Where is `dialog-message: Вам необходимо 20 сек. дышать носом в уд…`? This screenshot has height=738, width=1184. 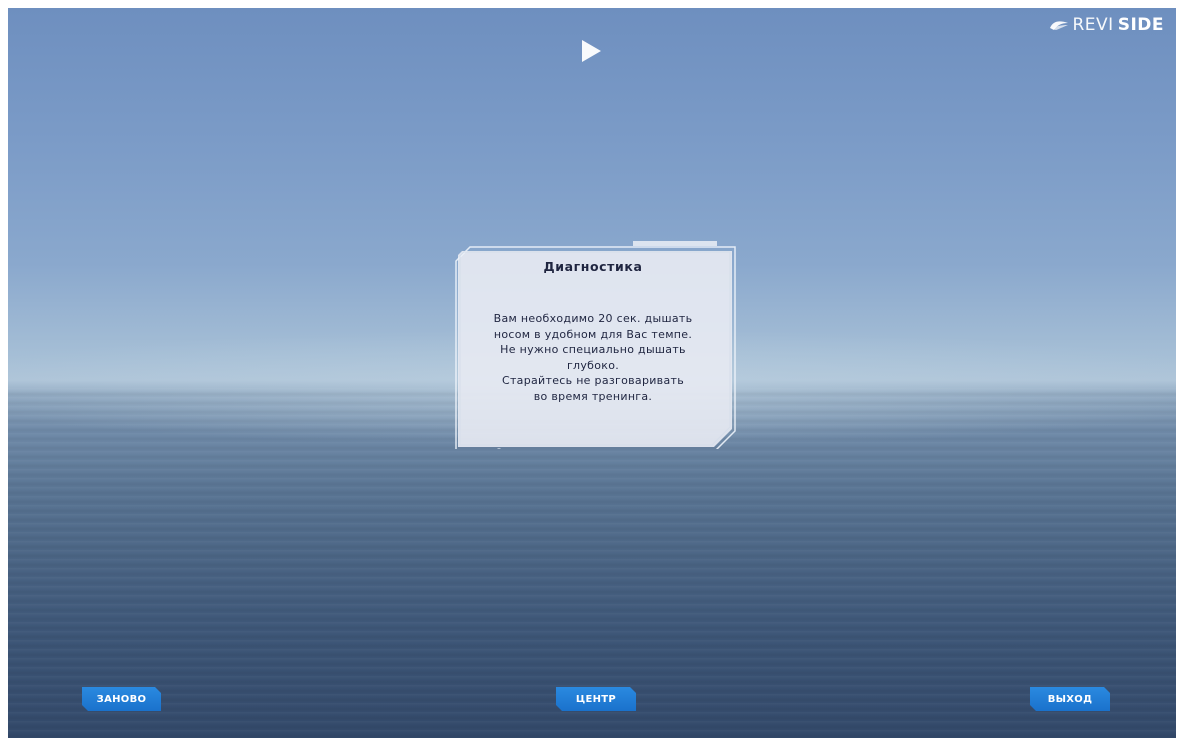 dialog-message: Вам необходимо 20 сек. дышать носом в уд… is located at coordinates (593, 357).